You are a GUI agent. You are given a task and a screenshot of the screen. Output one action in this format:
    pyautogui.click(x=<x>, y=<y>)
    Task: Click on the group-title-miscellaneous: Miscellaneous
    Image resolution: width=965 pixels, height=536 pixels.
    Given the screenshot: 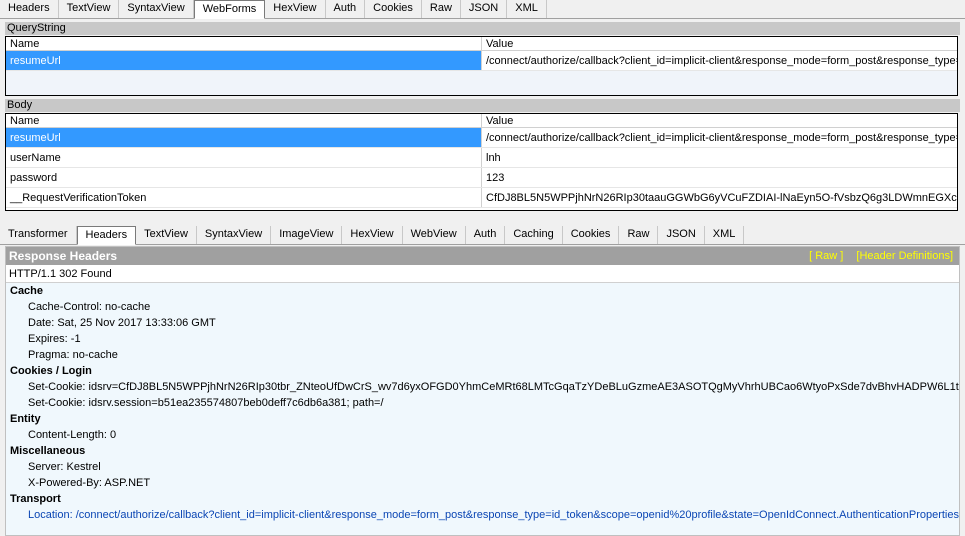 What is the action you would take?
    pyautogui.click(x=482, y=451)
    